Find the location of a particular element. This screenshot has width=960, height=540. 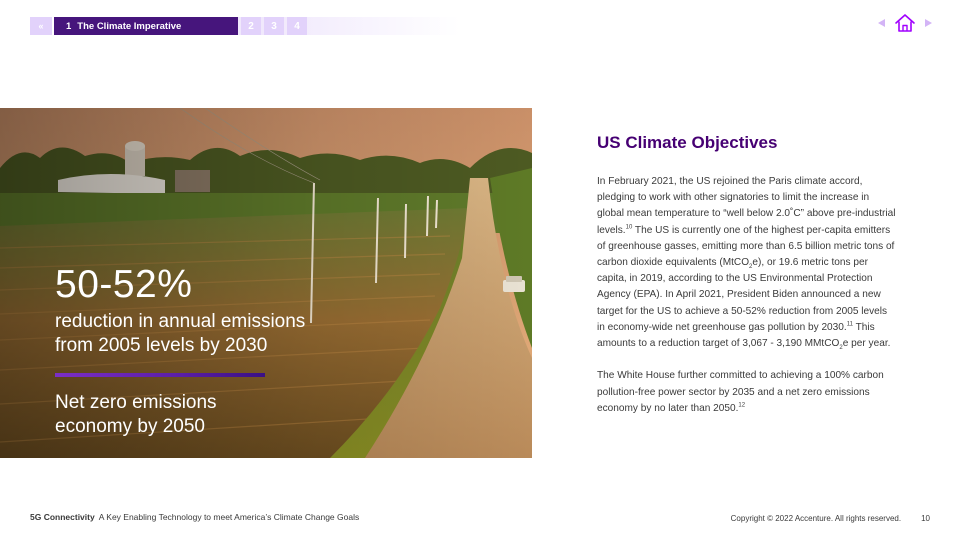

nav-tab-active: 1 The Climate Imperative is located at coordinates (146, 26).